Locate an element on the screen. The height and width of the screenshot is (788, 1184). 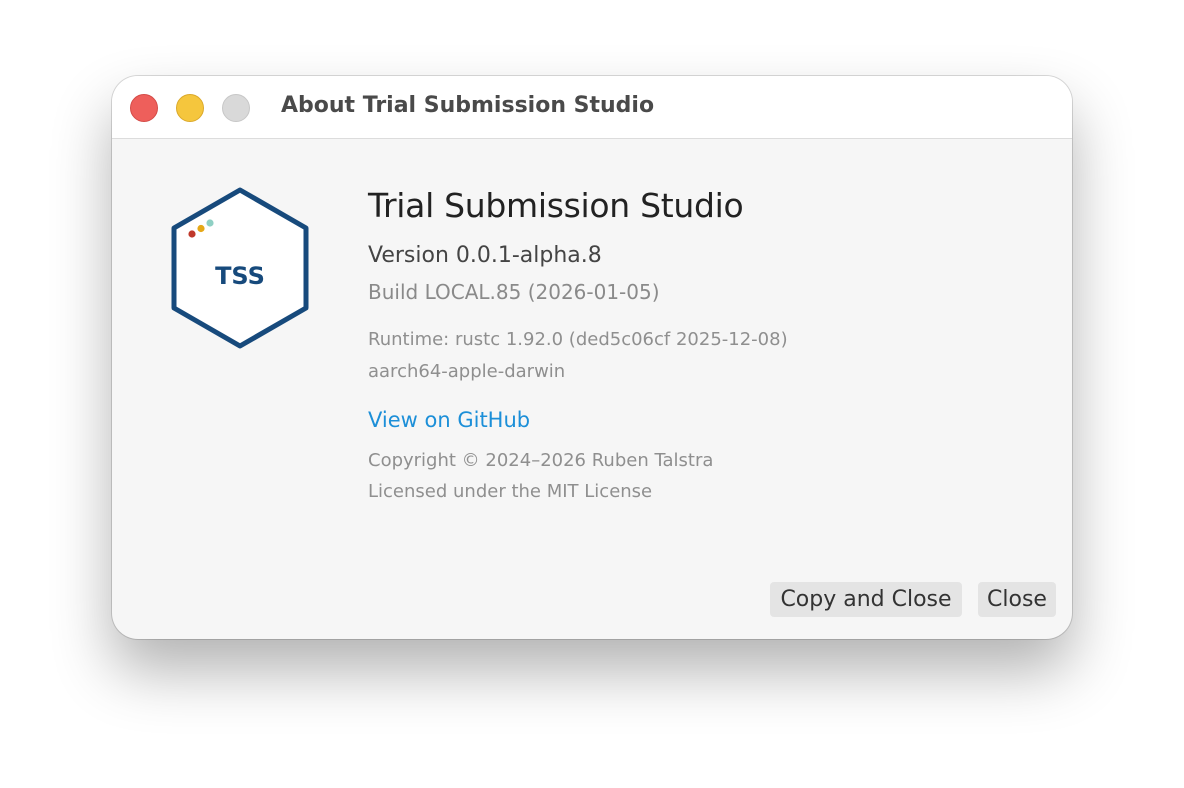
target-triple-label: aarch64-apple-darwin is located at coordinates (467, 371).